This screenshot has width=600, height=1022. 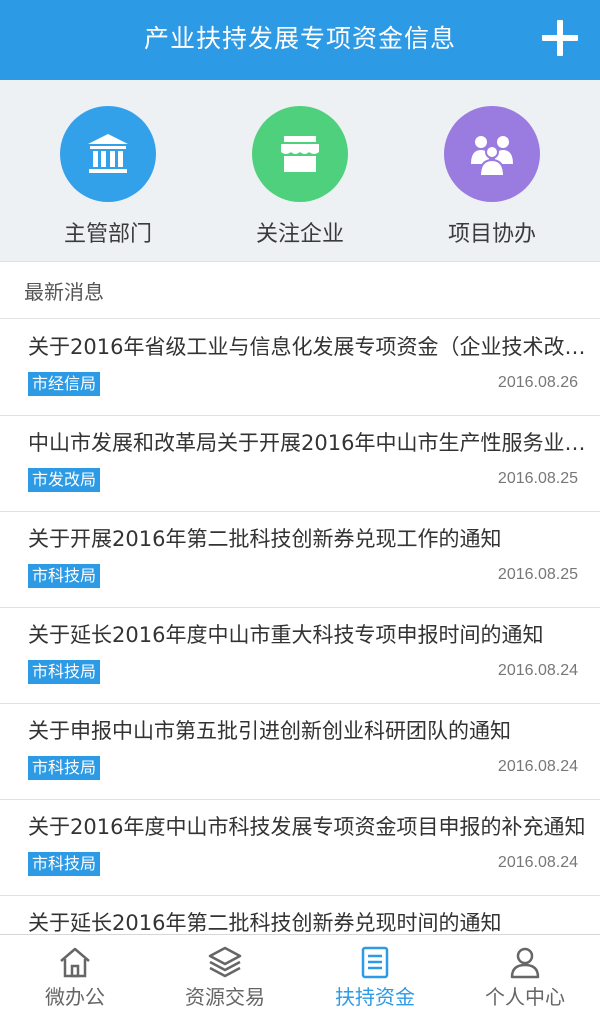 I want to click on tab-label: 个人中心, so click(x=525, y=997).